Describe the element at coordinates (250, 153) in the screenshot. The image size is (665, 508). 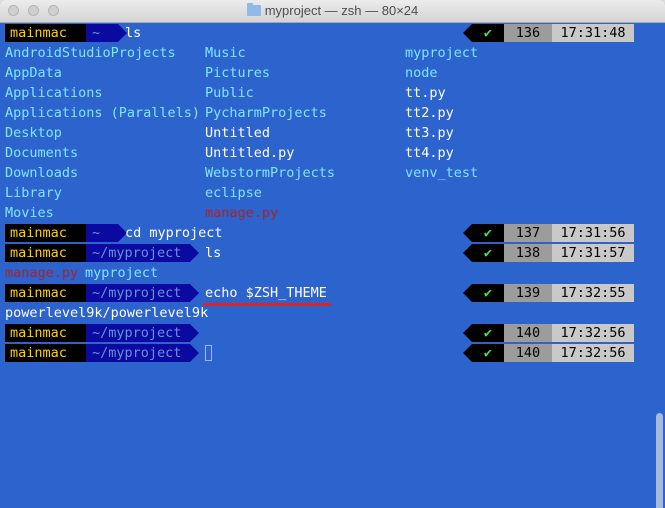
I see `file-entry: Untitled.py` at that location.